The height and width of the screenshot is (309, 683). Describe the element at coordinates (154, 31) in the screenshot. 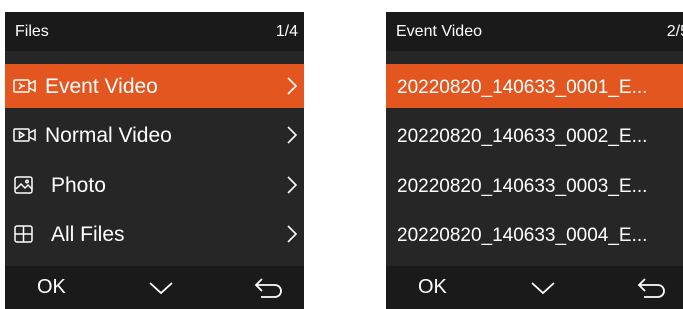

I see `files-header: Files 1/4` at that location.